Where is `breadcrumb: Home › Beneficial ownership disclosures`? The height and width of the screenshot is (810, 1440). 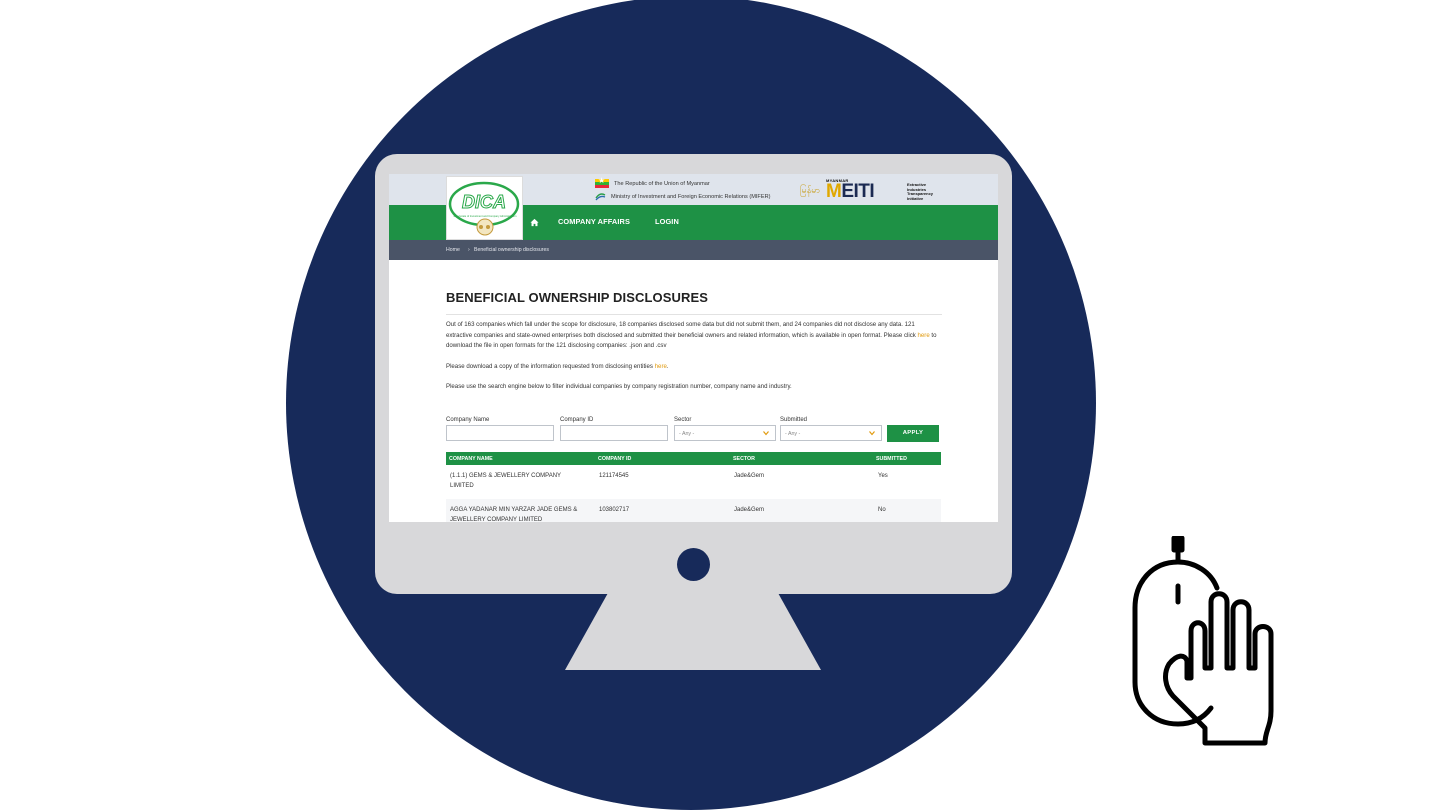 breadcrumb: Home › Beneficial ownership disclosures is located at coordinates (693, 250).